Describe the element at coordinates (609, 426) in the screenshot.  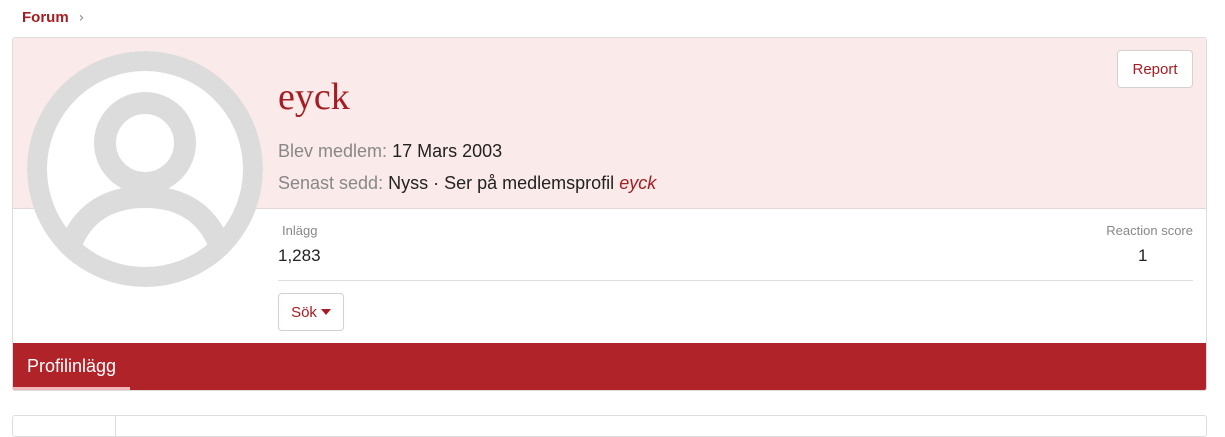
I see `profile-posts-panel` at that location.